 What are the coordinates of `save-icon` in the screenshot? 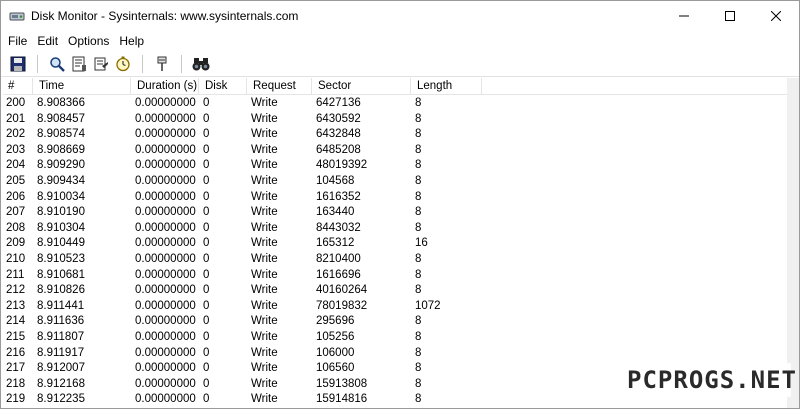 It's located at (18, 63).